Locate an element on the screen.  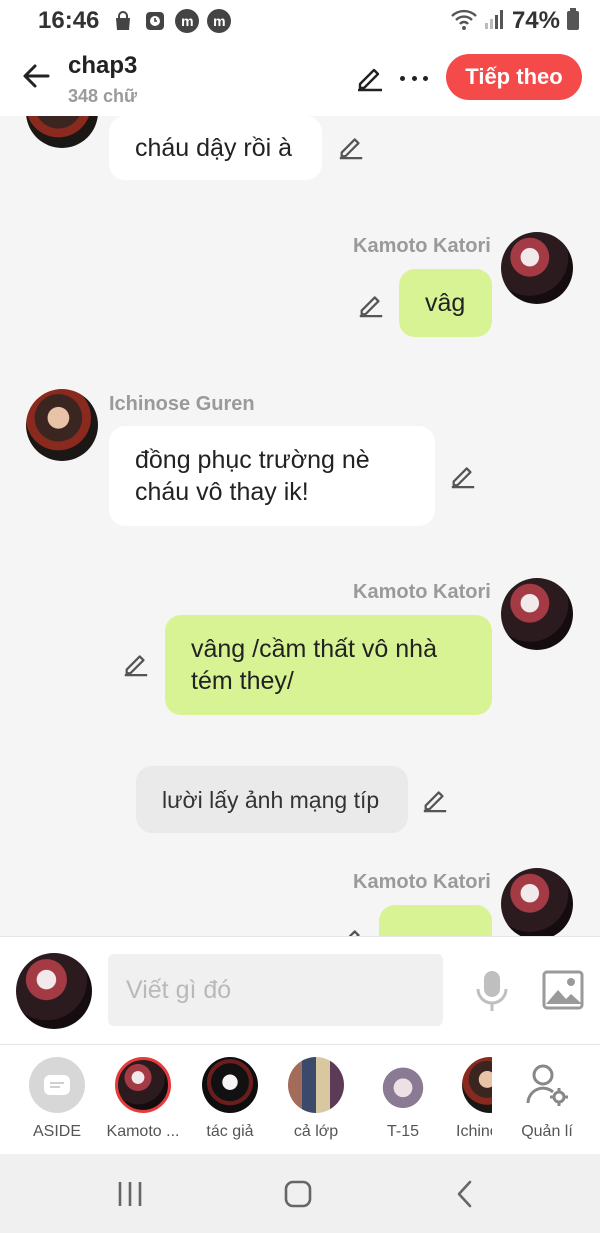
more-options-icon is located at coordinates (414, 78).